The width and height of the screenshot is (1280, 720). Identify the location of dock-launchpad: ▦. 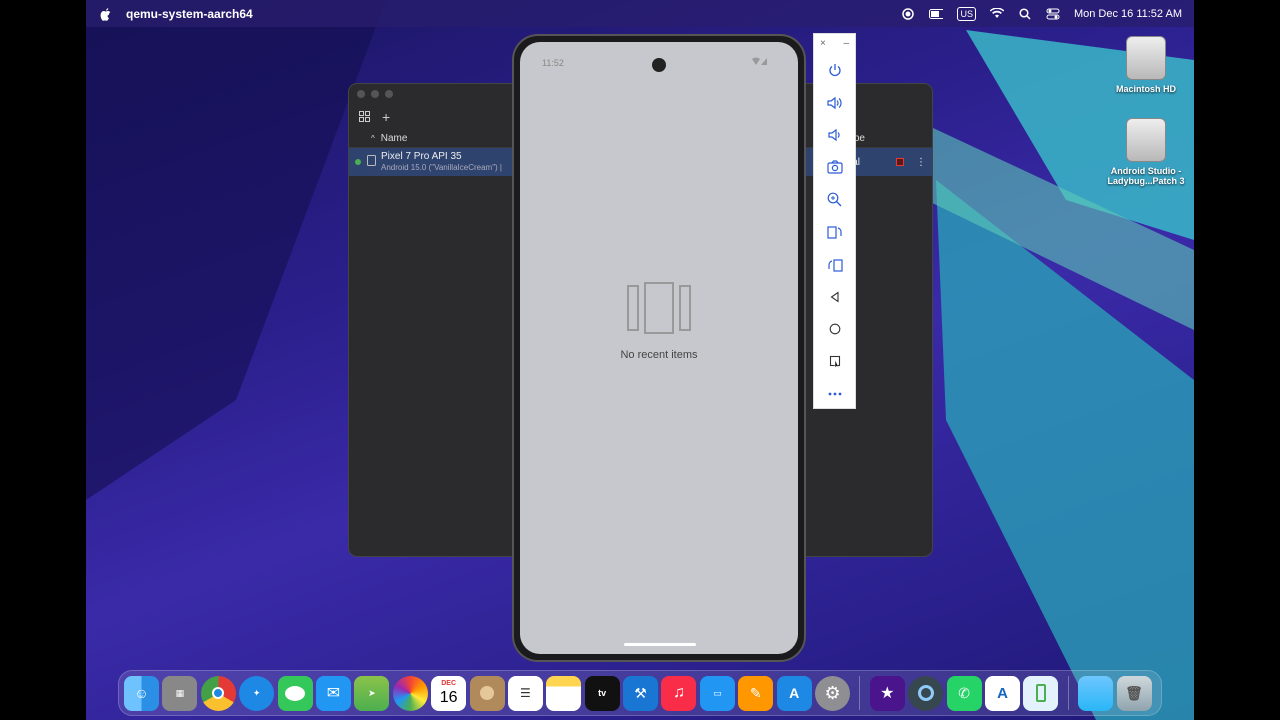
(180, 693).